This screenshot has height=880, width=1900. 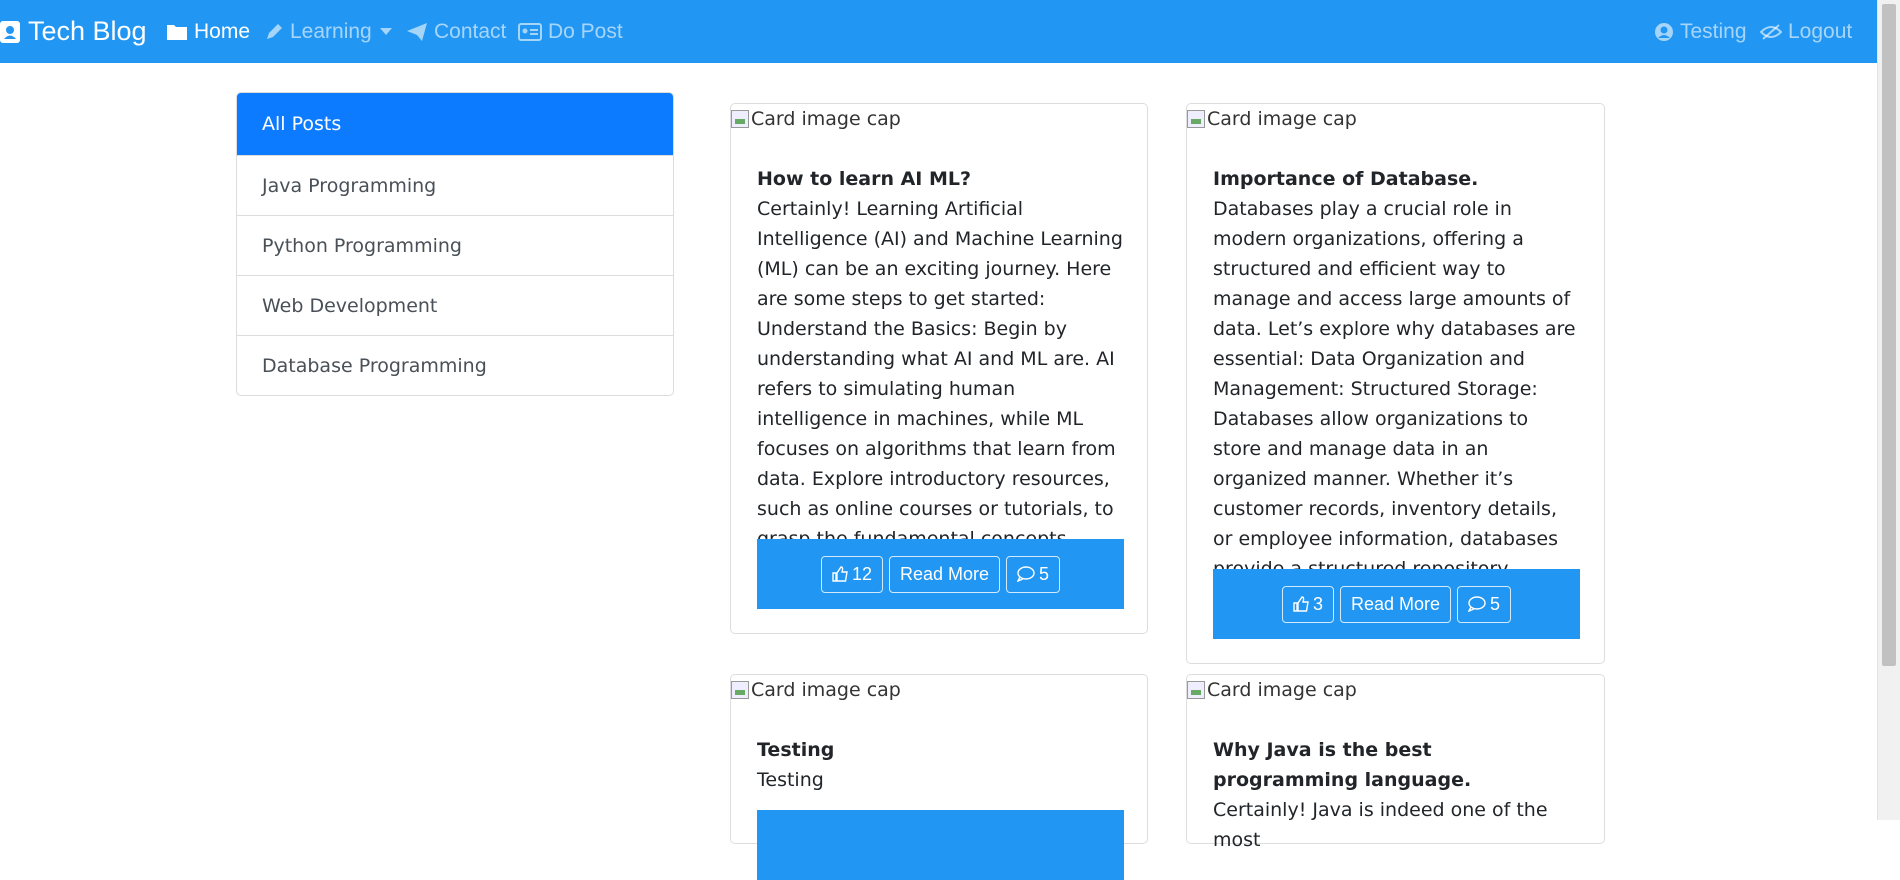 I want to click on like-button: 3, so click(x=1307, y=604).